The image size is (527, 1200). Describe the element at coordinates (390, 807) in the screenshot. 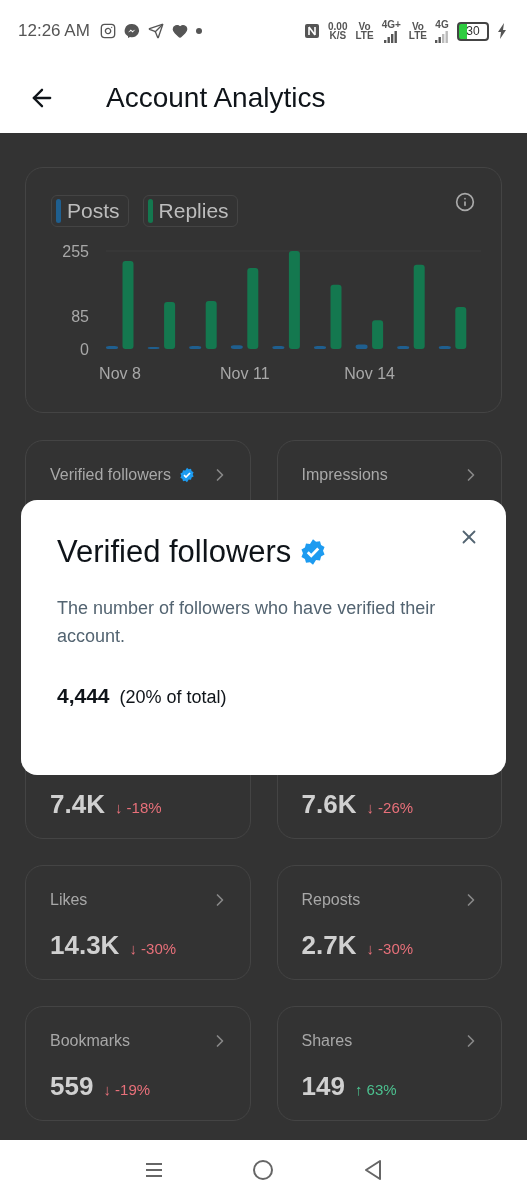

I see `change-percent: ↓ -26%` at that location.